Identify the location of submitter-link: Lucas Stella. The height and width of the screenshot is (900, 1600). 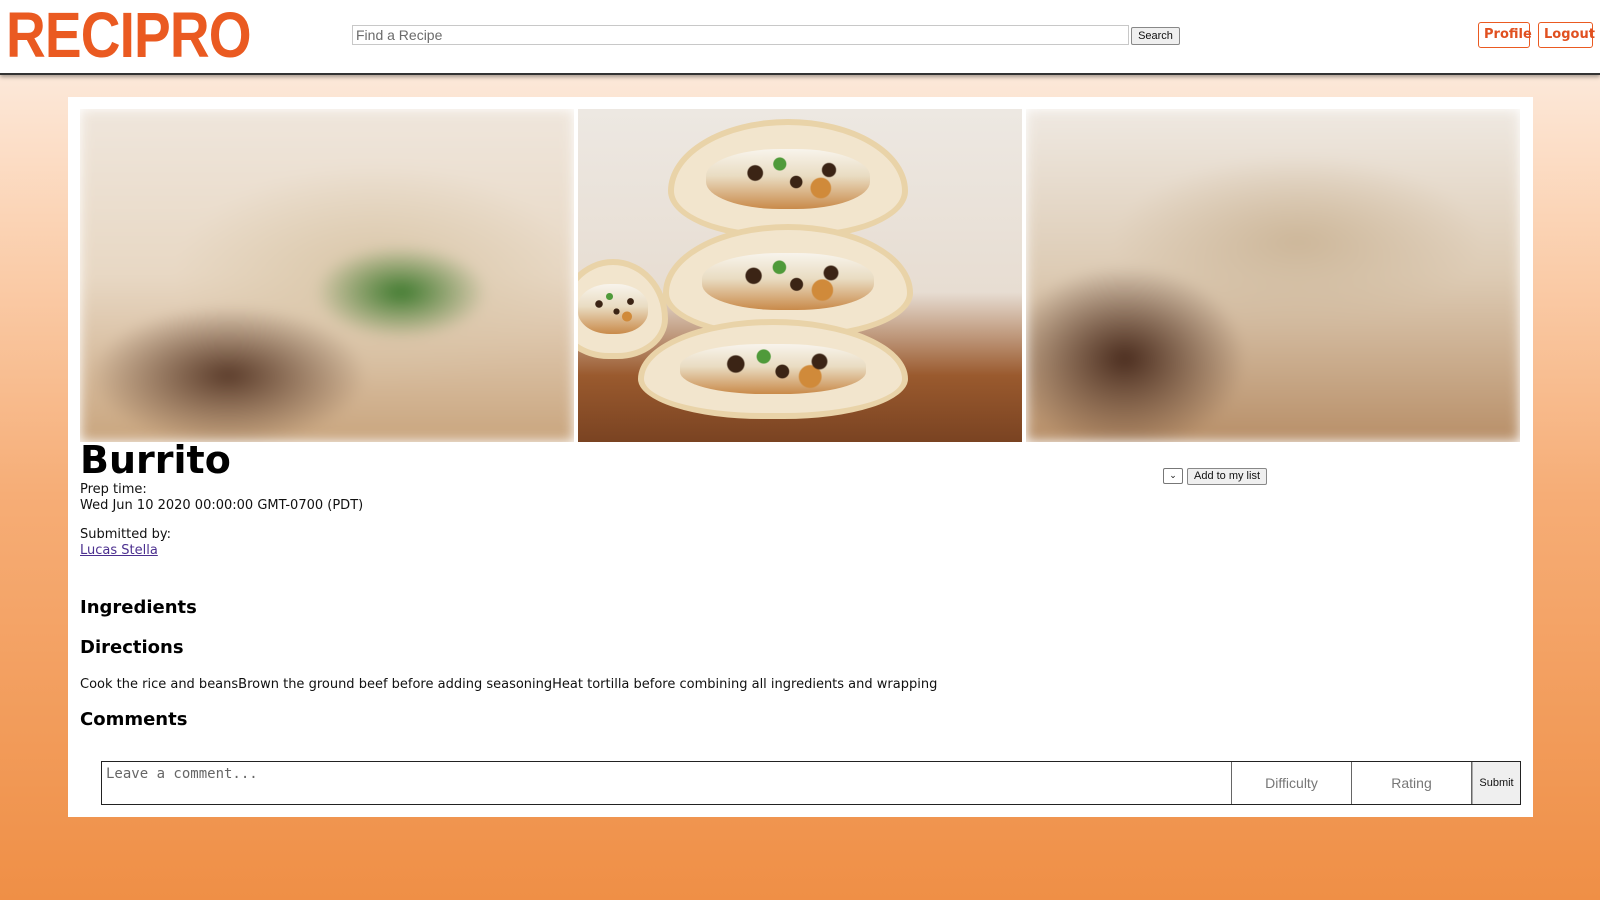
(119, 551).